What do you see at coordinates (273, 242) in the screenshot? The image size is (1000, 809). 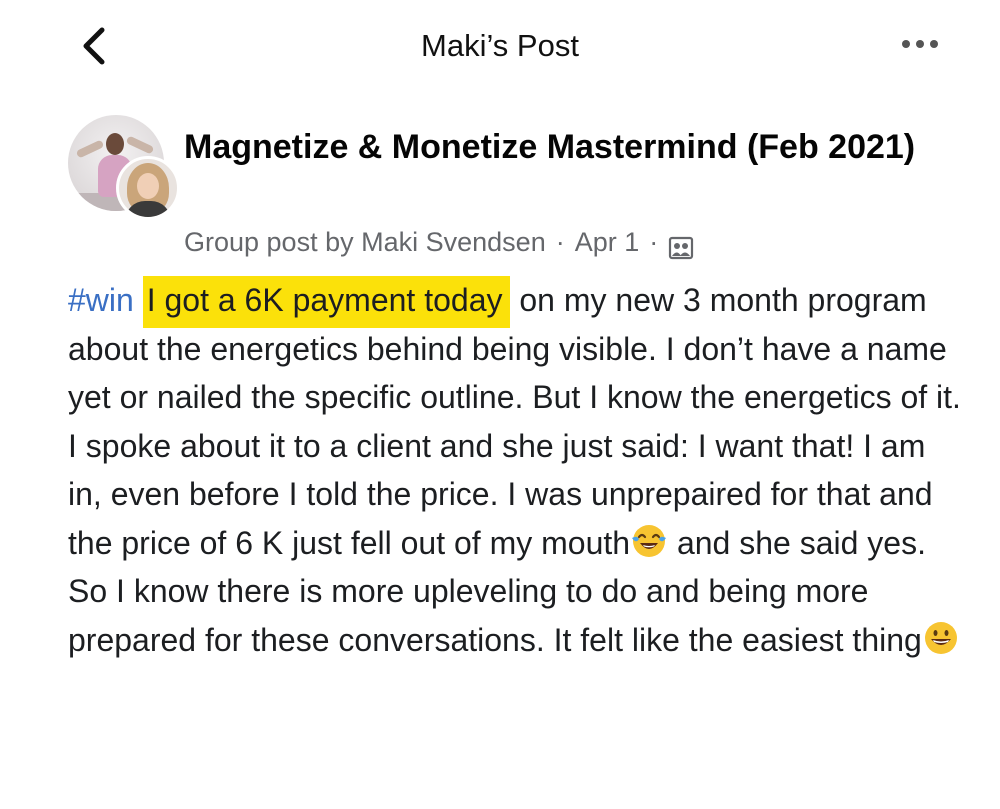 I see `meta-prefix: Group post by` at bounding box center [273, 242].